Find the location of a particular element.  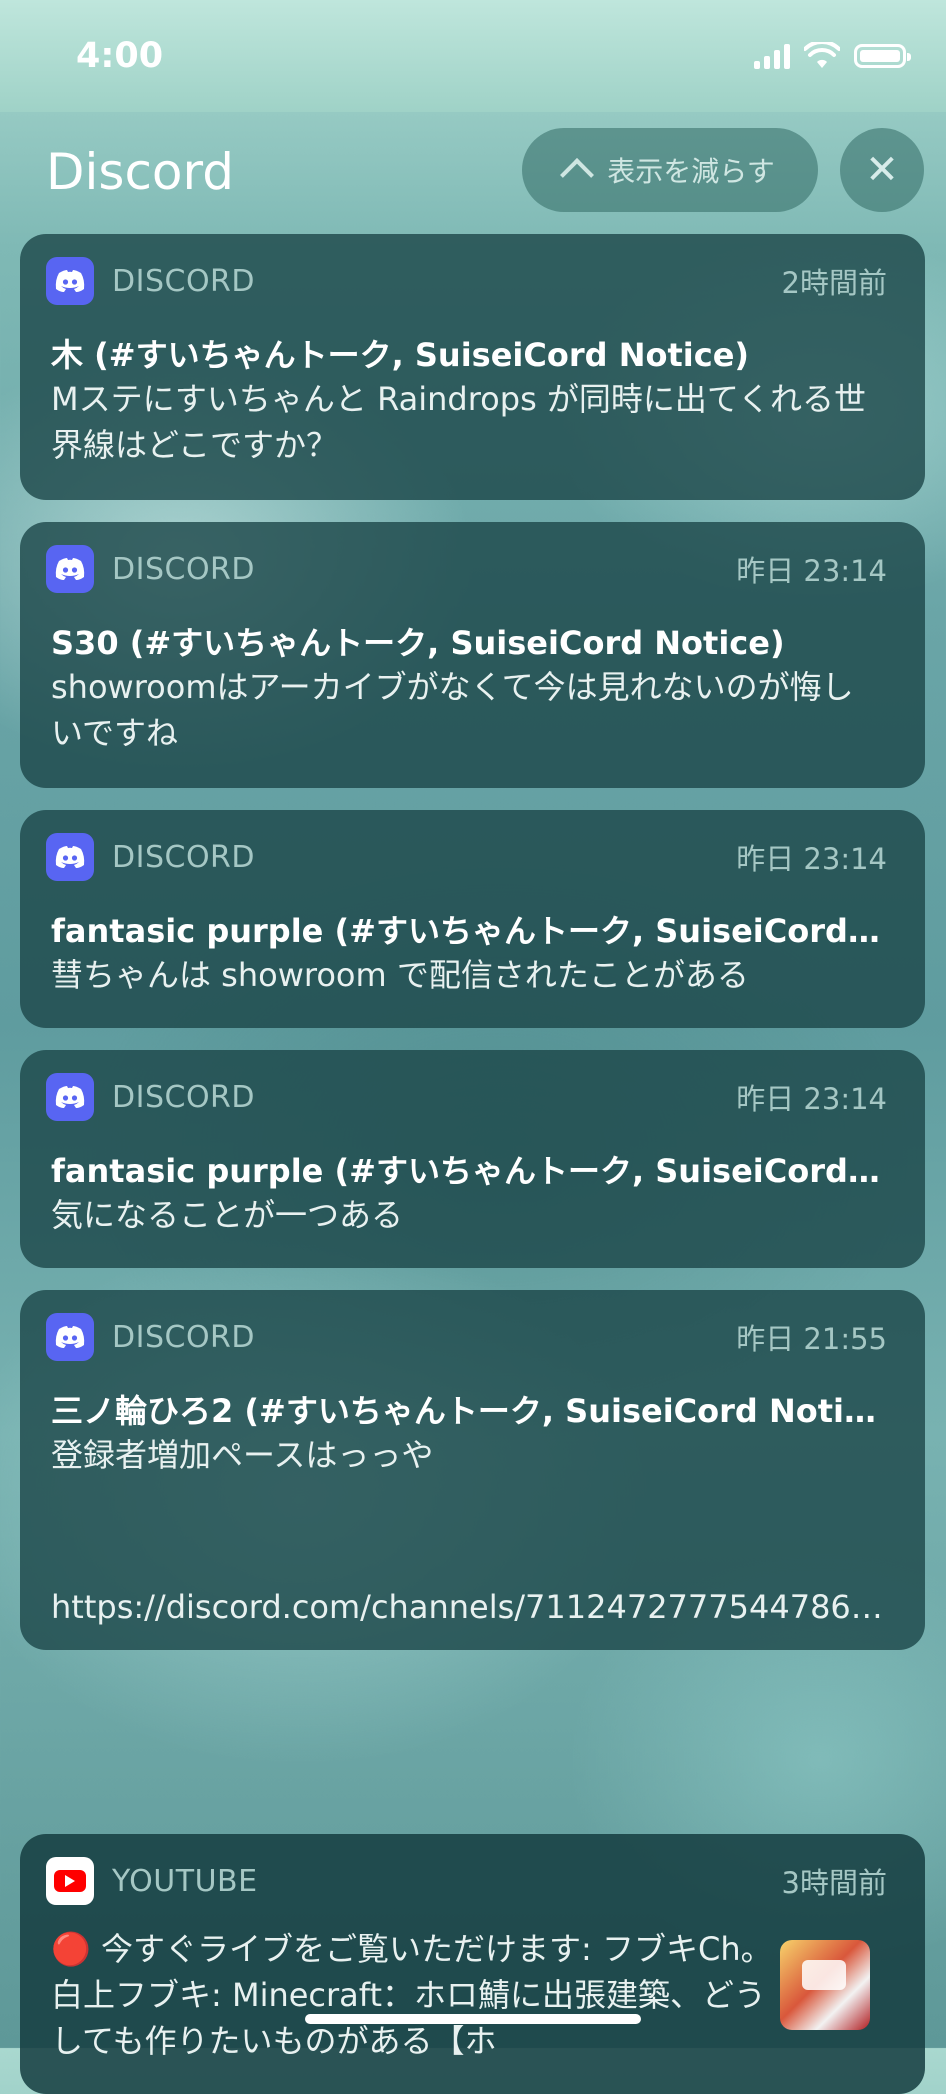

notification-title: 木 (#すいちゃんトーク, SuiseiCord Notice) is located at coordinates (400, 355).